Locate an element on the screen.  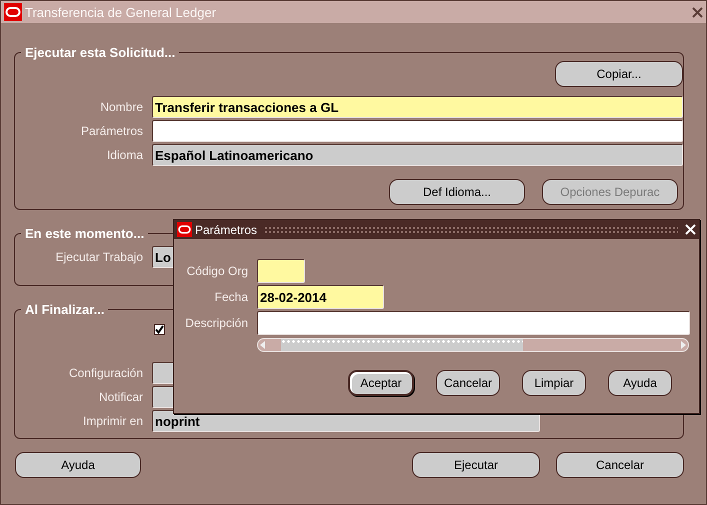
field-label: Imprimir en is located at coordinates (113, 421).